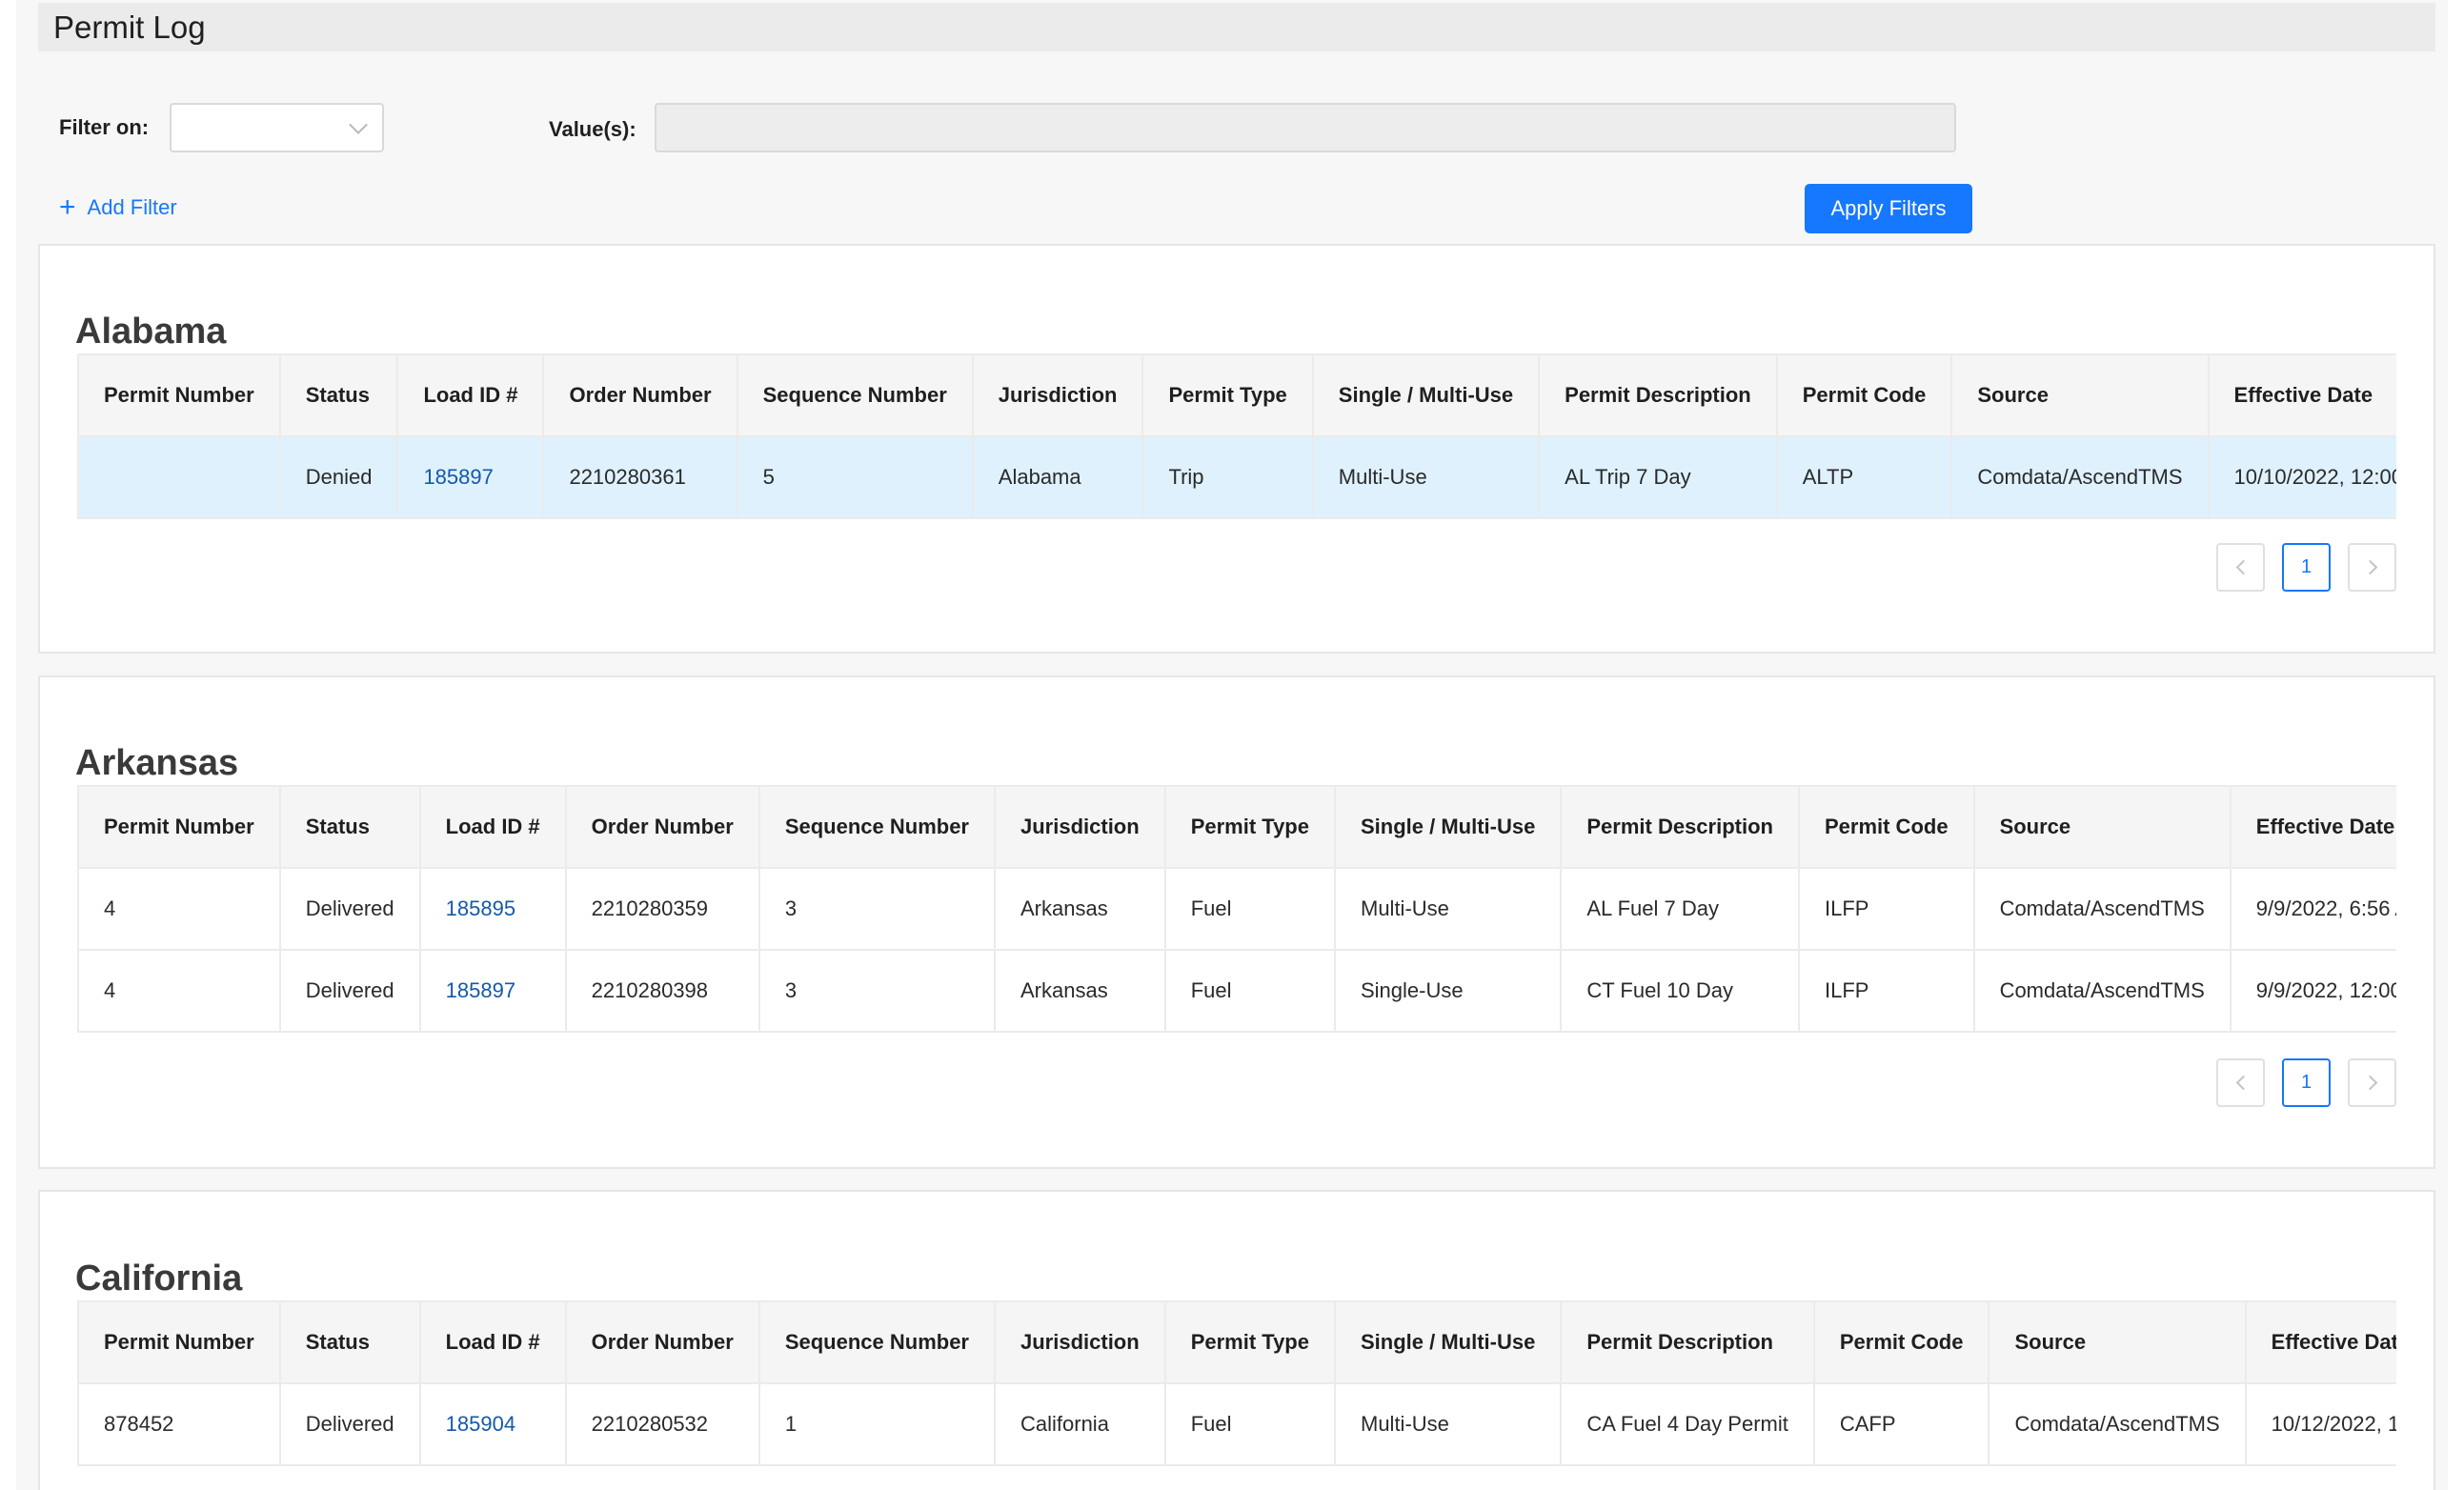  What do you see at coordinates (1080, 991) in the screenshot?
I see `cell-jurisdiction: Arkansas` at bounding box center [1080, 991].